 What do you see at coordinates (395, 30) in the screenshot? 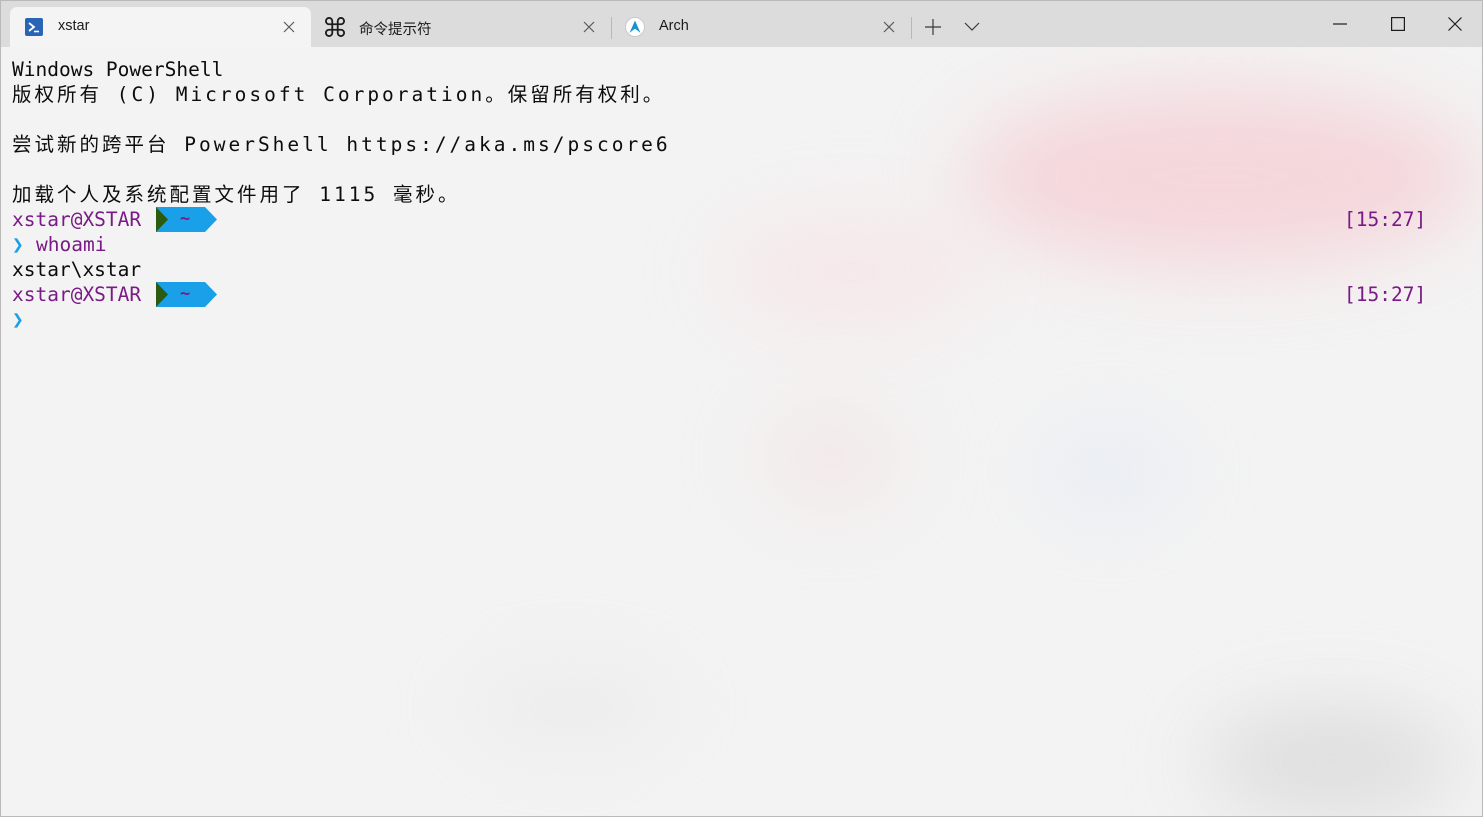
I see `tab-label: 命令提示符` at bounding box center [395, 30].